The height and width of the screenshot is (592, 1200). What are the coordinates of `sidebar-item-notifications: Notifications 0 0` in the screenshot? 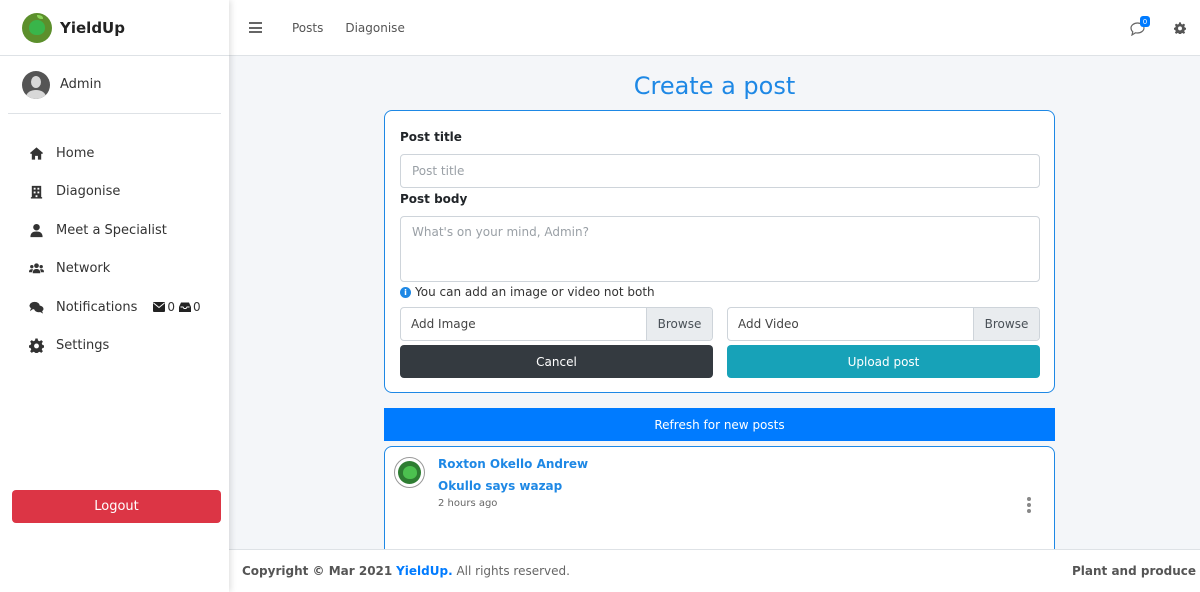 It's located at (114, 307).